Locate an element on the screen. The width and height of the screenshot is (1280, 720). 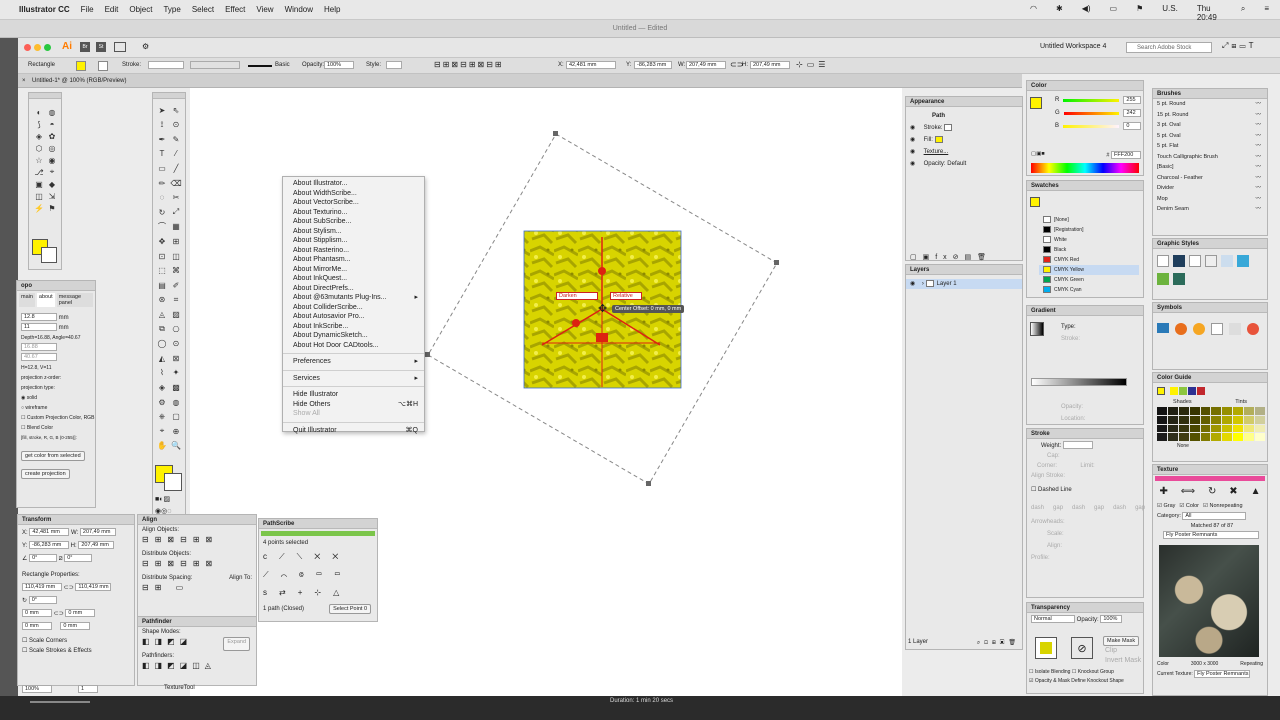
tool-icon: ⊡ is located at coordinates (162, 256).